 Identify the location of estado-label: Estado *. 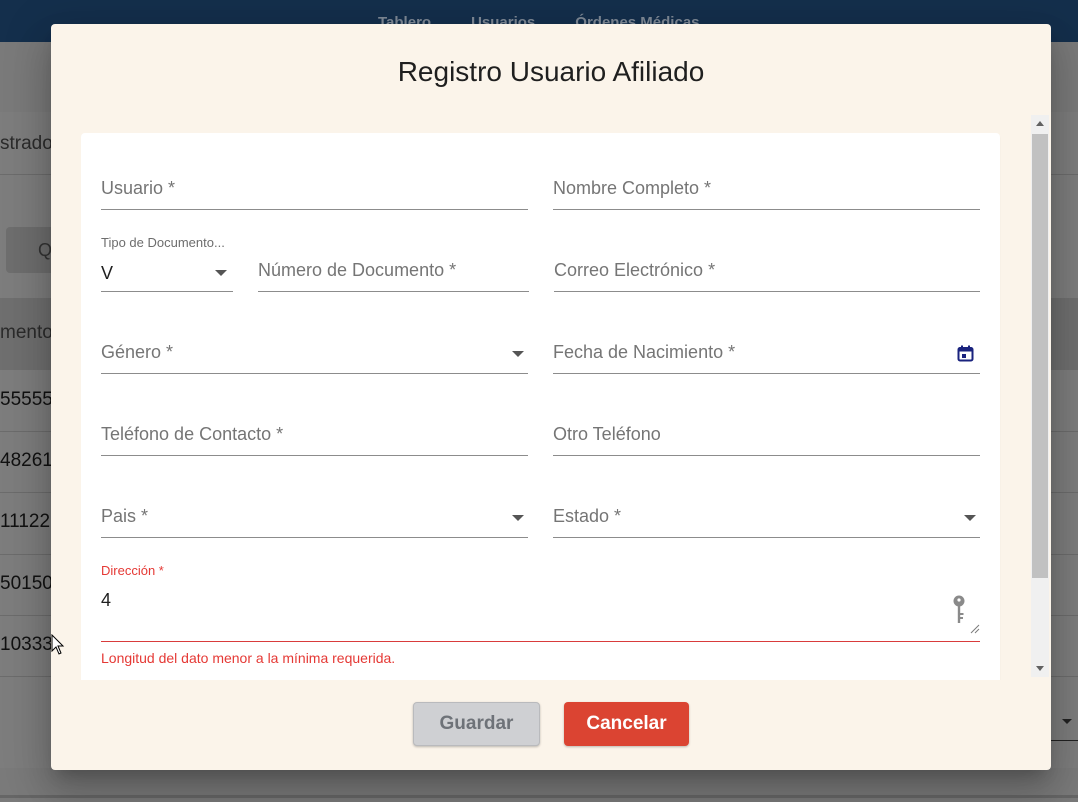
(587, 516).